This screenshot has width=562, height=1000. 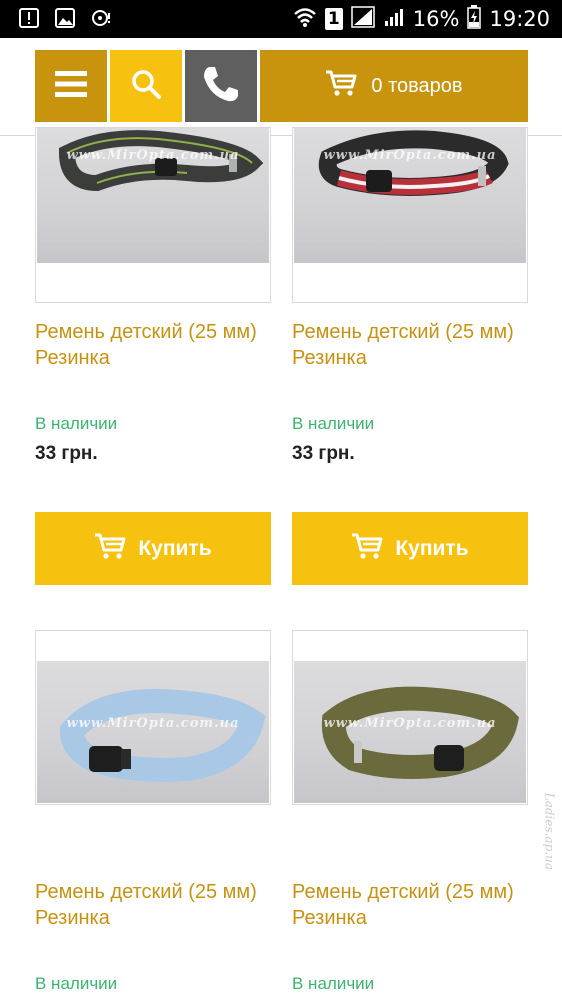 I want to click on wifi-icon, so click(x=305, y=19).